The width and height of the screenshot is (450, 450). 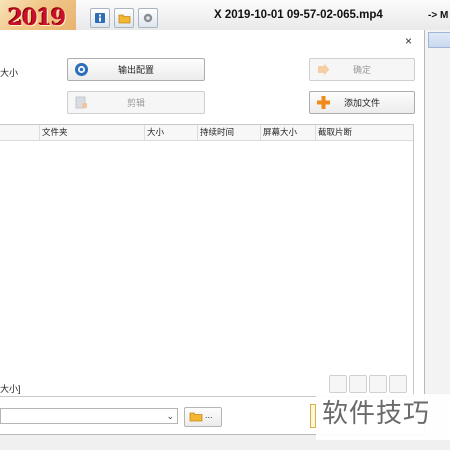 What do you see at coordinates (408, 41) in the screenshot?
I see `close-icon: ×` at bounding box center [408, 41].